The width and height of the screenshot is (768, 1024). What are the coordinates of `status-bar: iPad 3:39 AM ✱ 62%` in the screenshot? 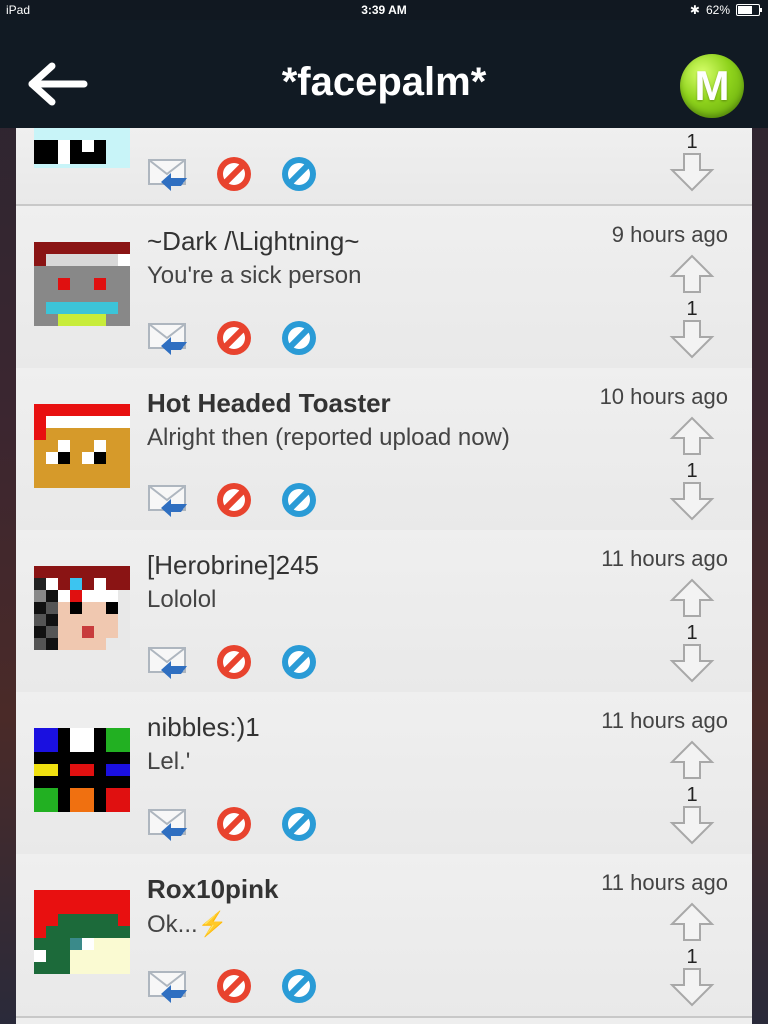 It's located at (384, 10).